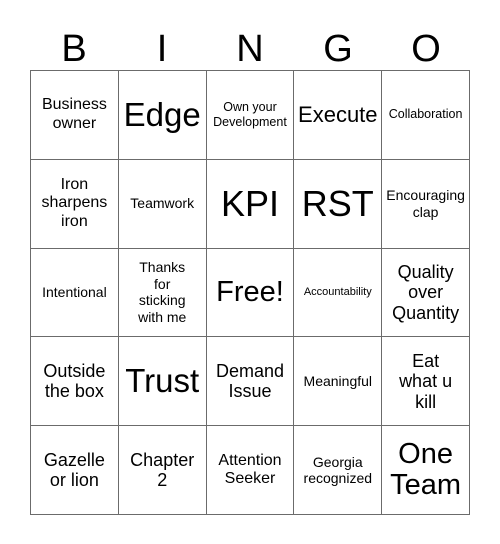 This screenshot has width=500, height=544. What do you see at coordinates (426, 49) in the screenshot?
I see `bingo-header-letter-o: O` at bounding box center [426, 49].